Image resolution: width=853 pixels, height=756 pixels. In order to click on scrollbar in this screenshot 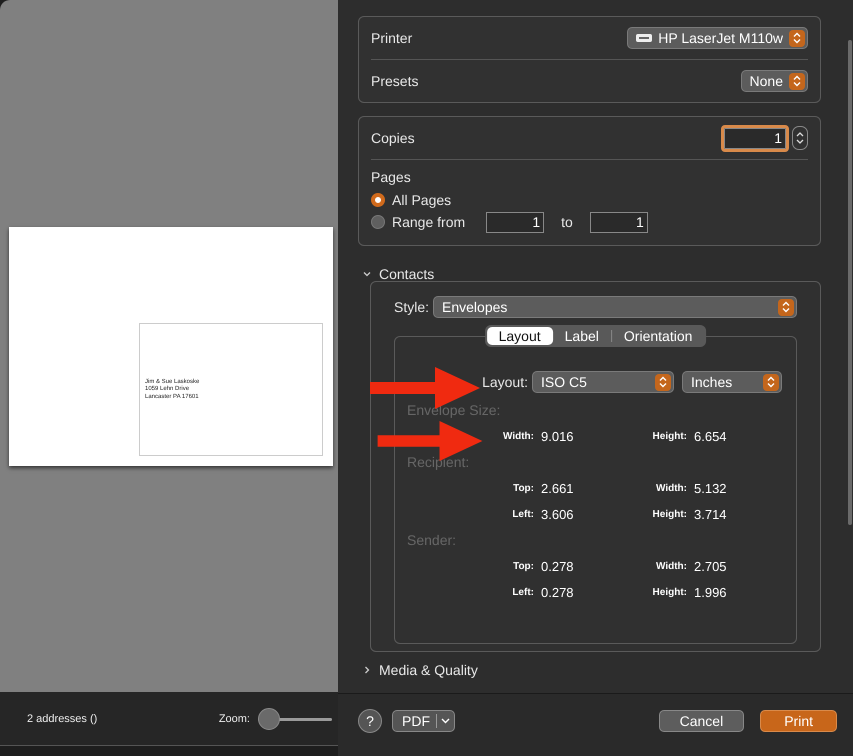, I will do `click(850, 282)`.